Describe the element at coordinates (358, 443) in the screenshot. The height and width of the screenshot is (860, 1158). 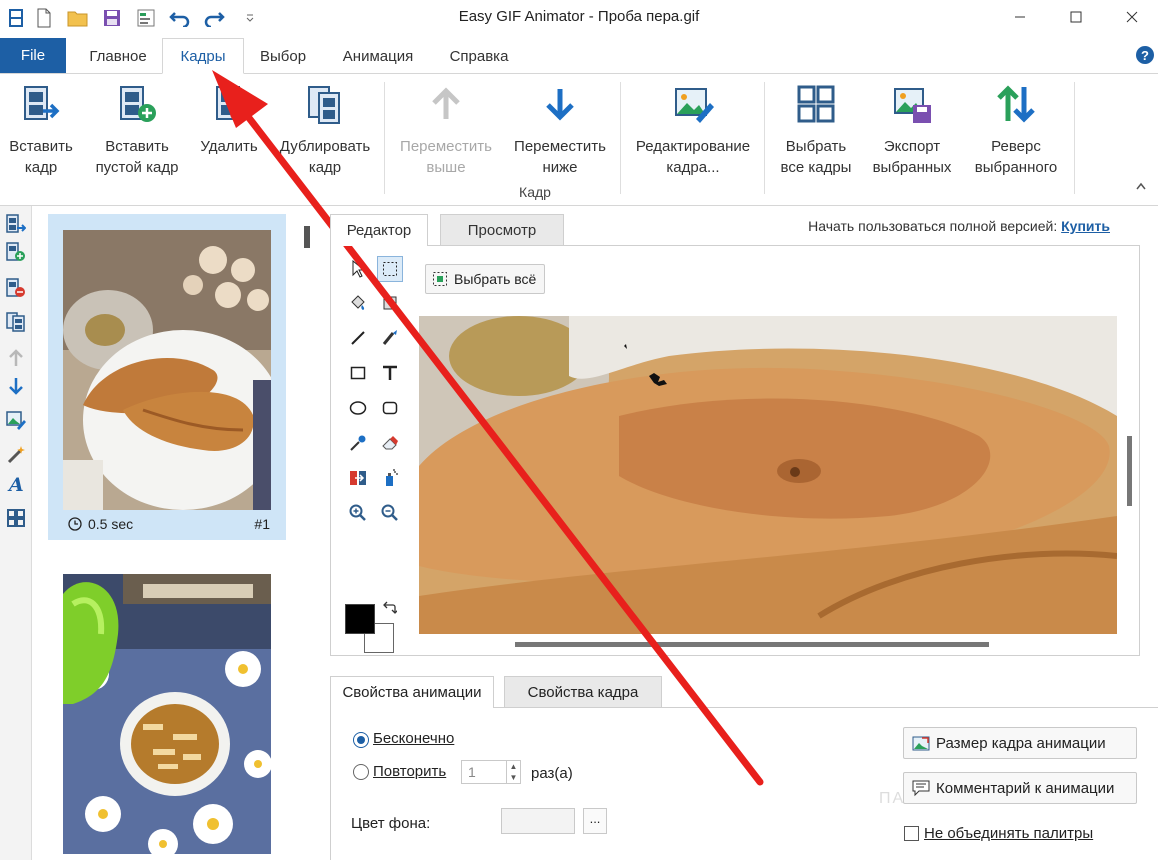
I see `eyedropper-tool-icon` at that location.